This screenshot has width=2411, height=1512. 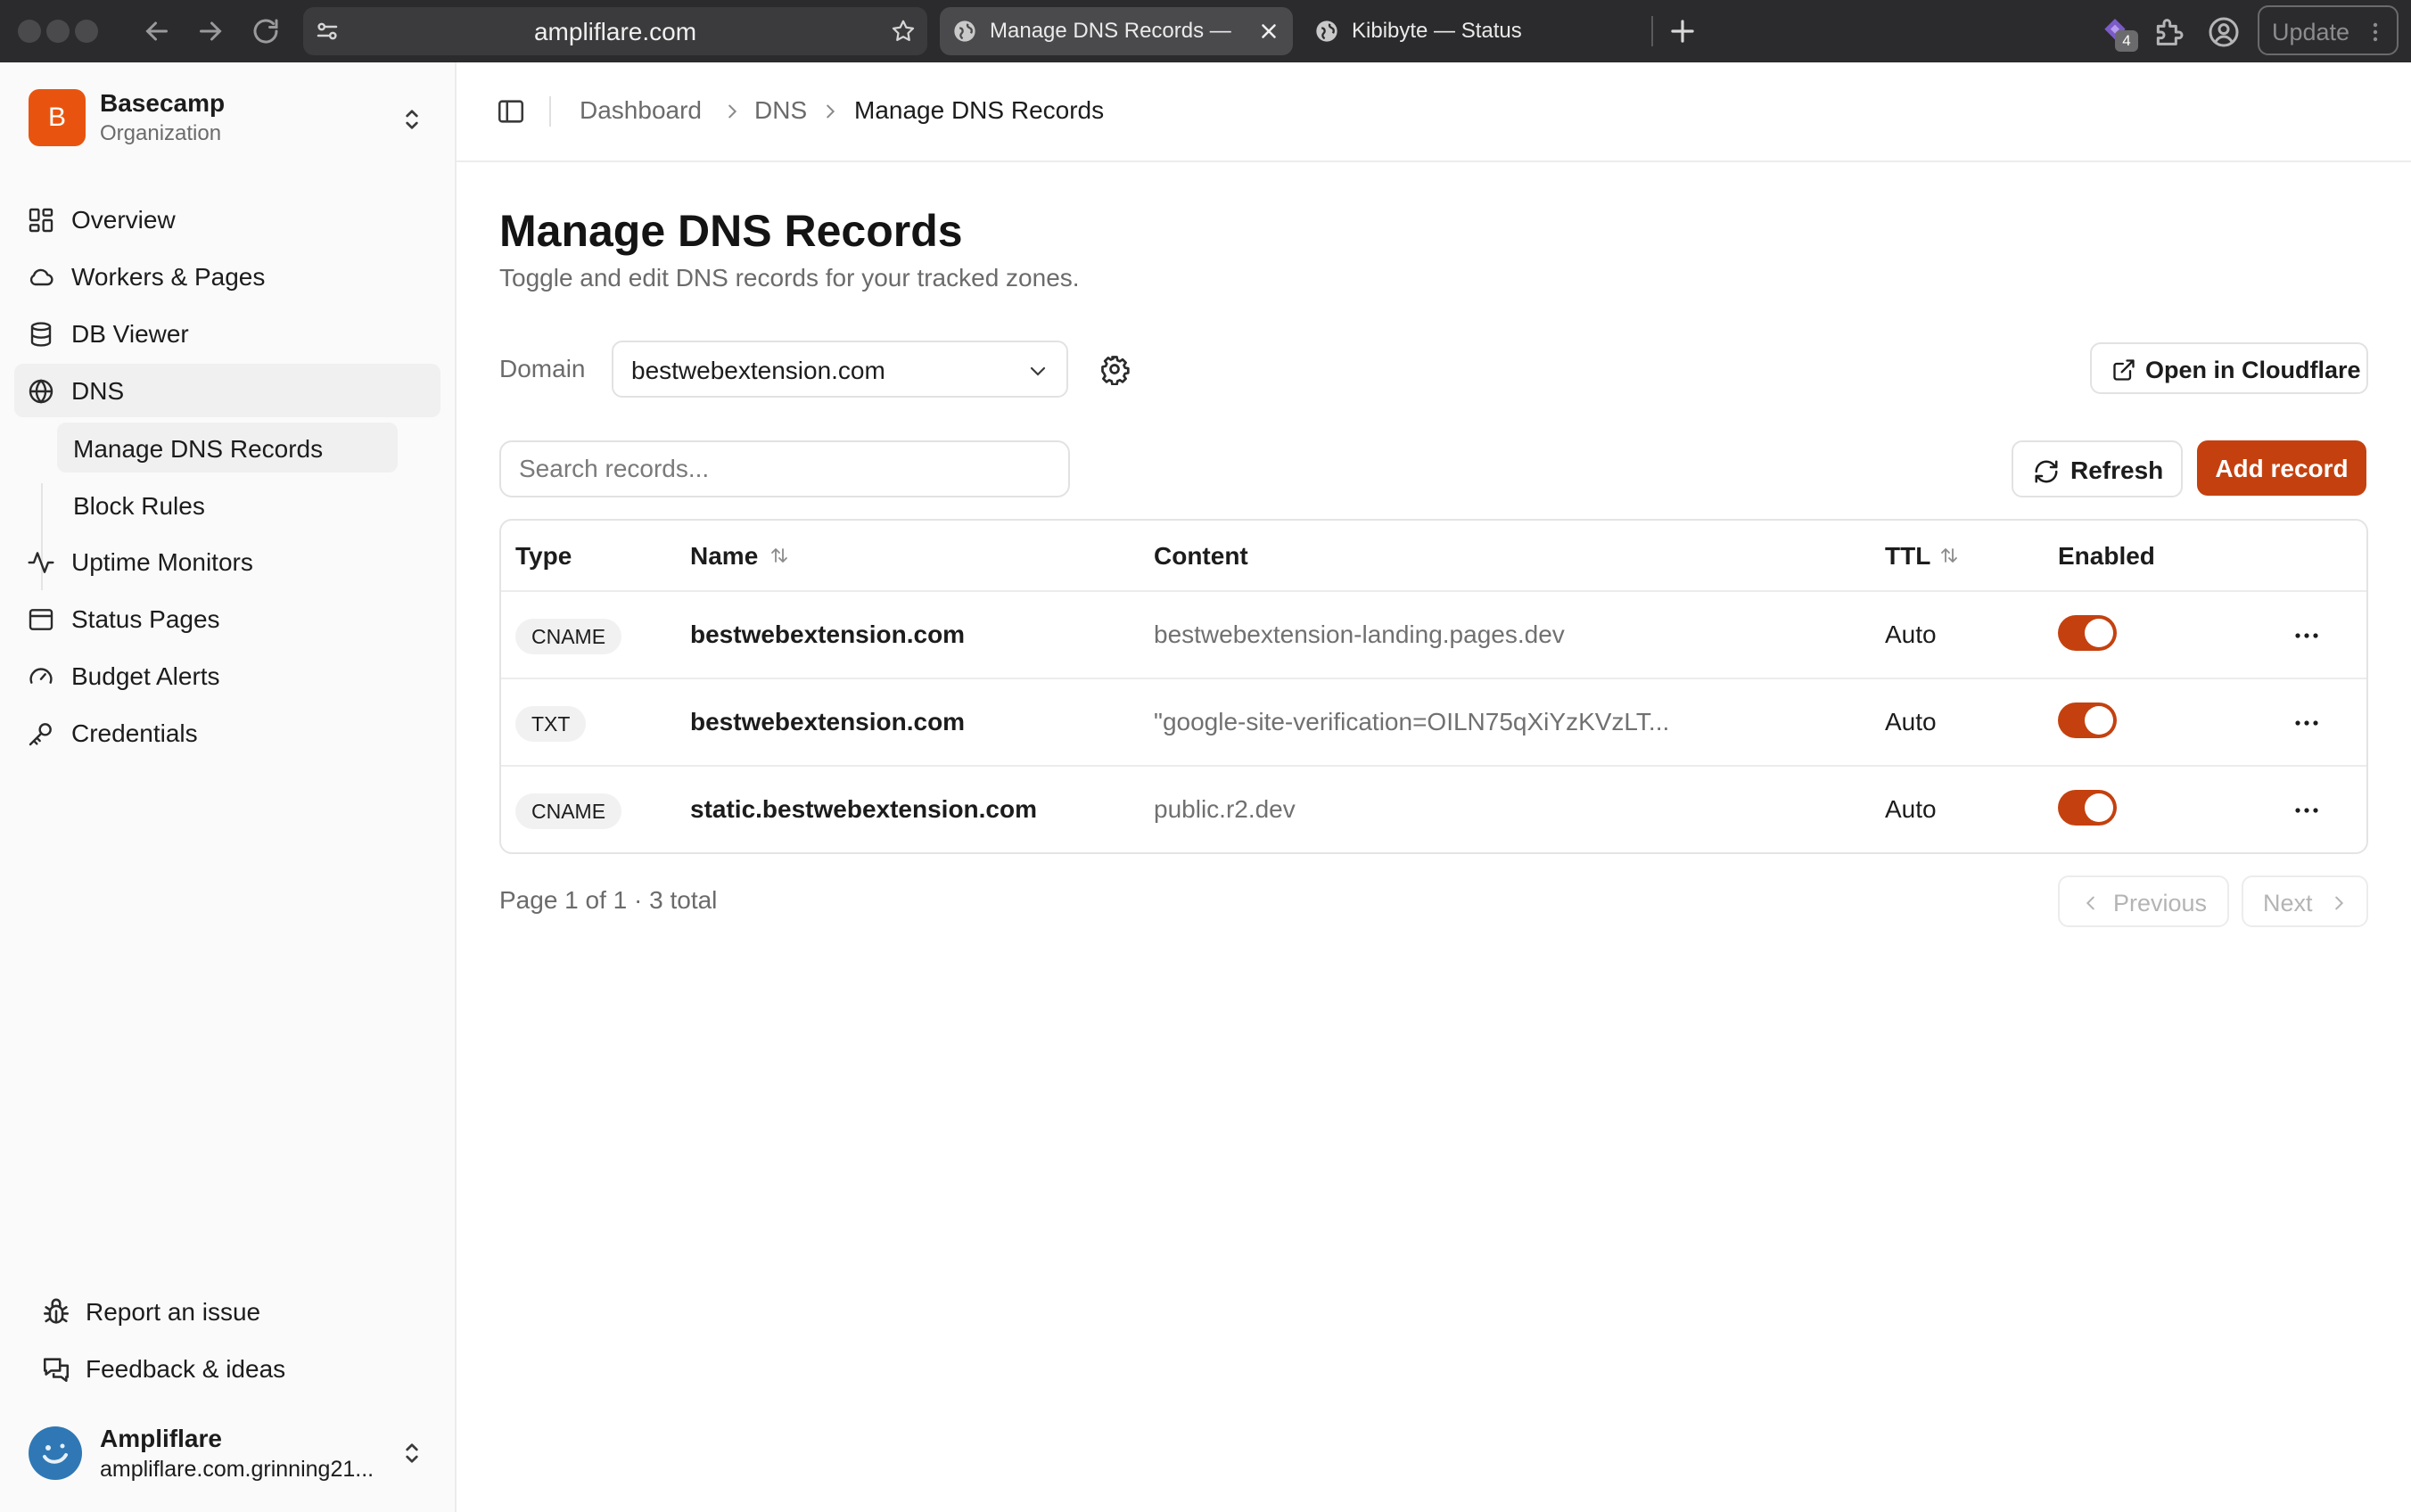 I want to click on tab-title: Kibibyte — Status, so click(x=1437, y=31).